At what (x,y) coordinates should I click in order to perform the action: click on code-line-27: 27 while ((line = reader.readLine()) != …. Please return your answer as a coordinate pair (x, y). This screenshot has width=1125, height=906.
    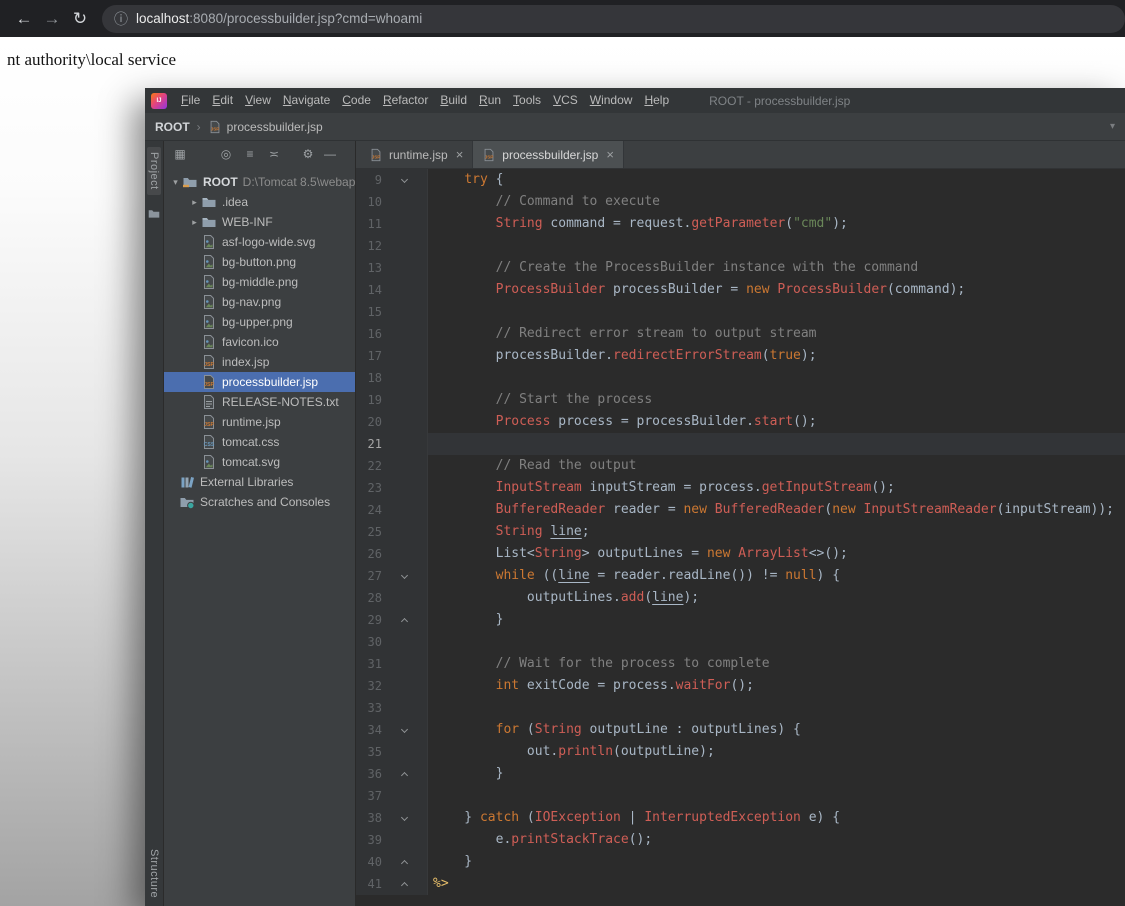
    Looking at the image, I should click on (740, 576).